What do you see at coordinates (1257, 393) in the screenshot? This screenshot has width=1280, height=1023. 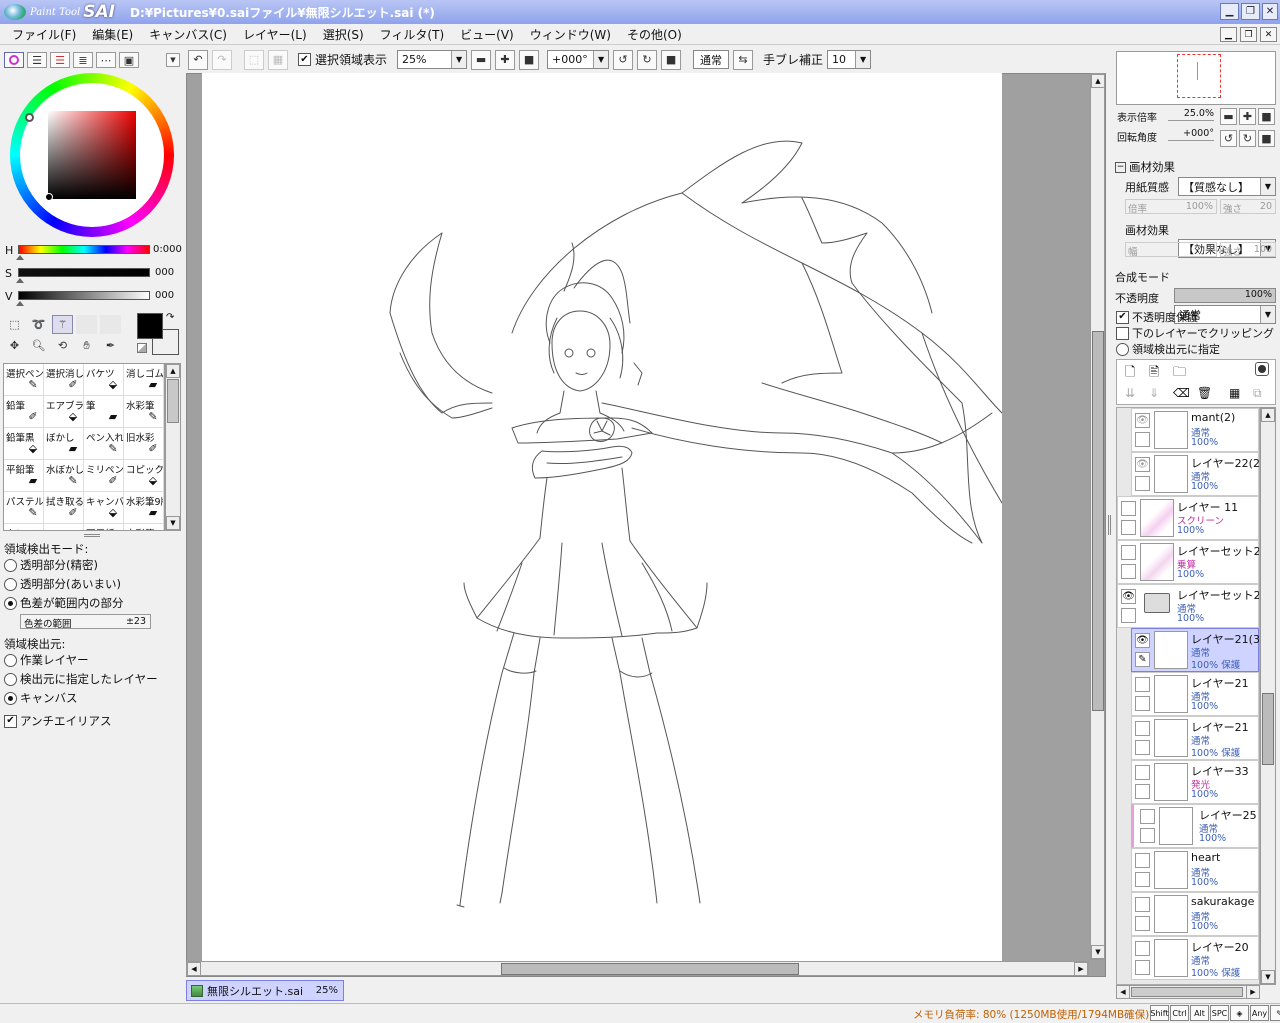 I see `merge-layers-icon: ⧉` at bounding box center [1257, 393].